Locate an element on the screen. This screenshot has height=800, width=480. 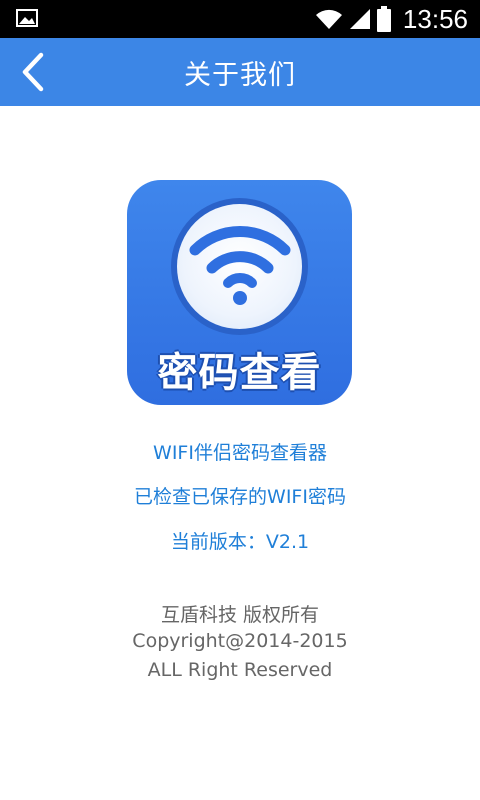
app-bar: 关于我们 is located at coordinates (240, 72).